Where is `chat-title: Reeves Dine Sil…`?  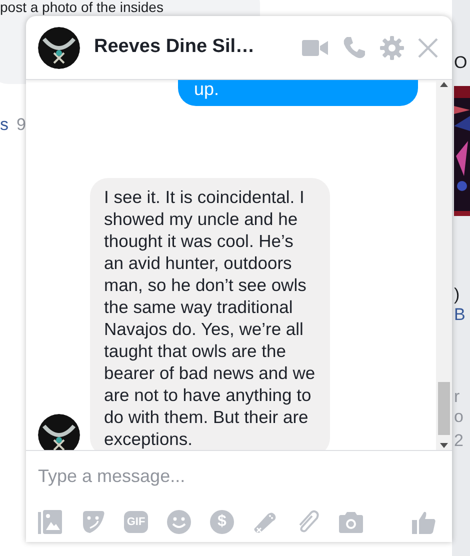
chat-title: Reeves Dine Sil… is located at coordinates (191, 47).